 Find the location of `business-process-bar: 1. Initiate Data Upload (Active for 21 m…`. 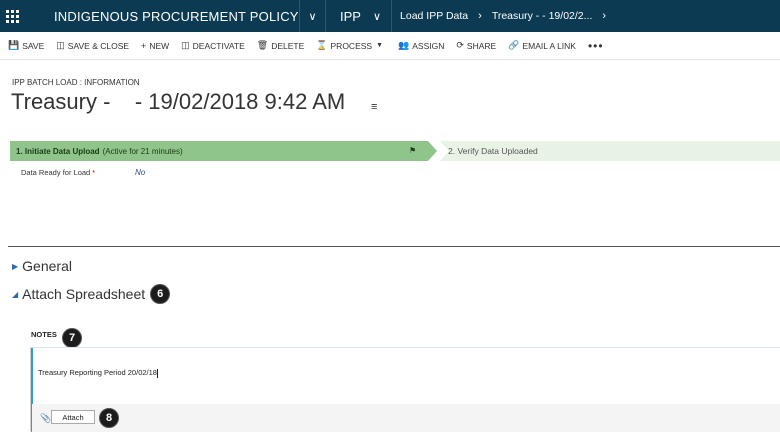

business-process-bar: 1. Initiate Data Upload (Active for 21 m… is located at coordinates (395, 151).